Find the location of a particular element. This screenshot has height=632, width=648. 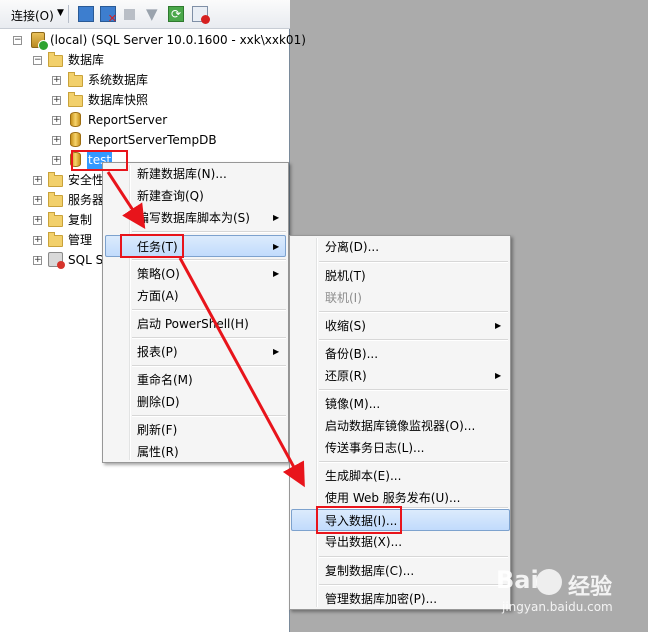

paw-icon is located at coordinates (549, 582).